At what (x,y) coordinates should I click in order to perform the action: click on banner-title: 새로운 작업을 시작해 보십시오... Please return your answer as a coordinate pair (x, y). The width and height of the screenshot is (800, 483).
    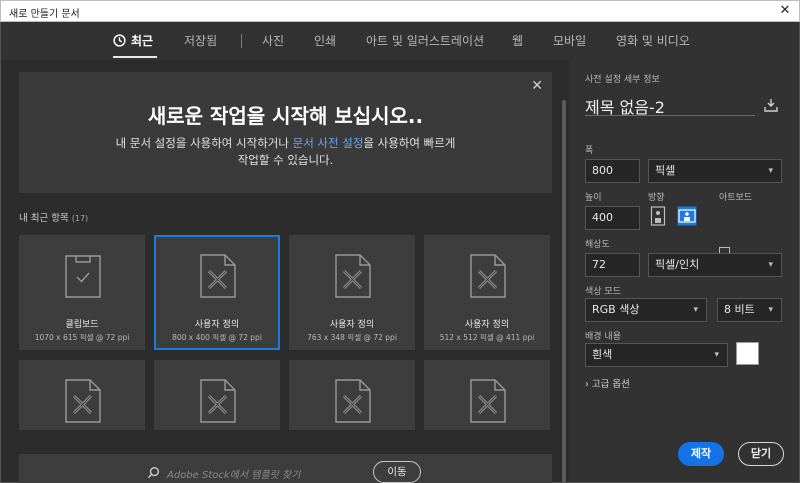
    Looking at the image, I should click on (285, 116).